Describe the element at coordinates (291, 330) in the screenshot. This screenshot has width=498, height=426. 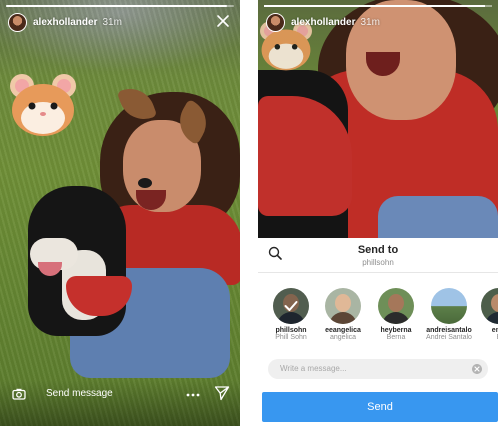
I see `recipient-username: phillsohn` at that location.